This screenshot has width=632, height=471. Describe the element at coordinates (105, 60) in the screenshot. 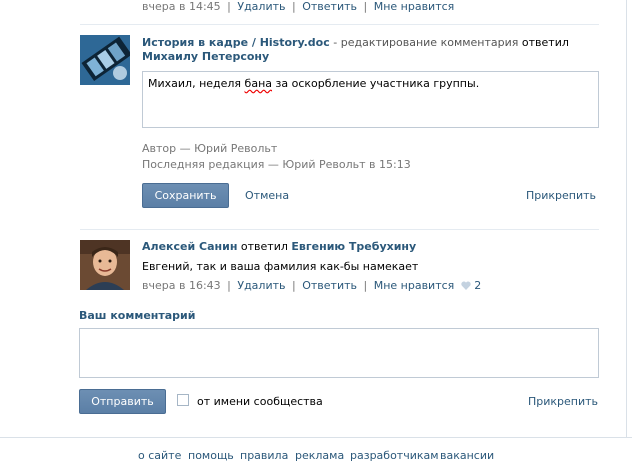

I see `group-avatar` at that location.